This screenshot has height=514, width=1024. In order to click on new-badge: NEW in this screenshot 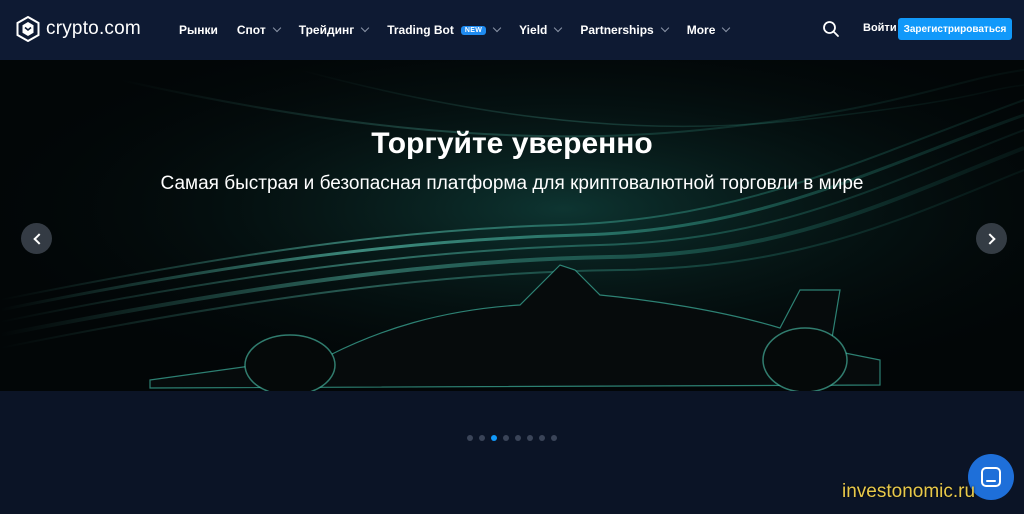, I will do `click(473, 30)`.